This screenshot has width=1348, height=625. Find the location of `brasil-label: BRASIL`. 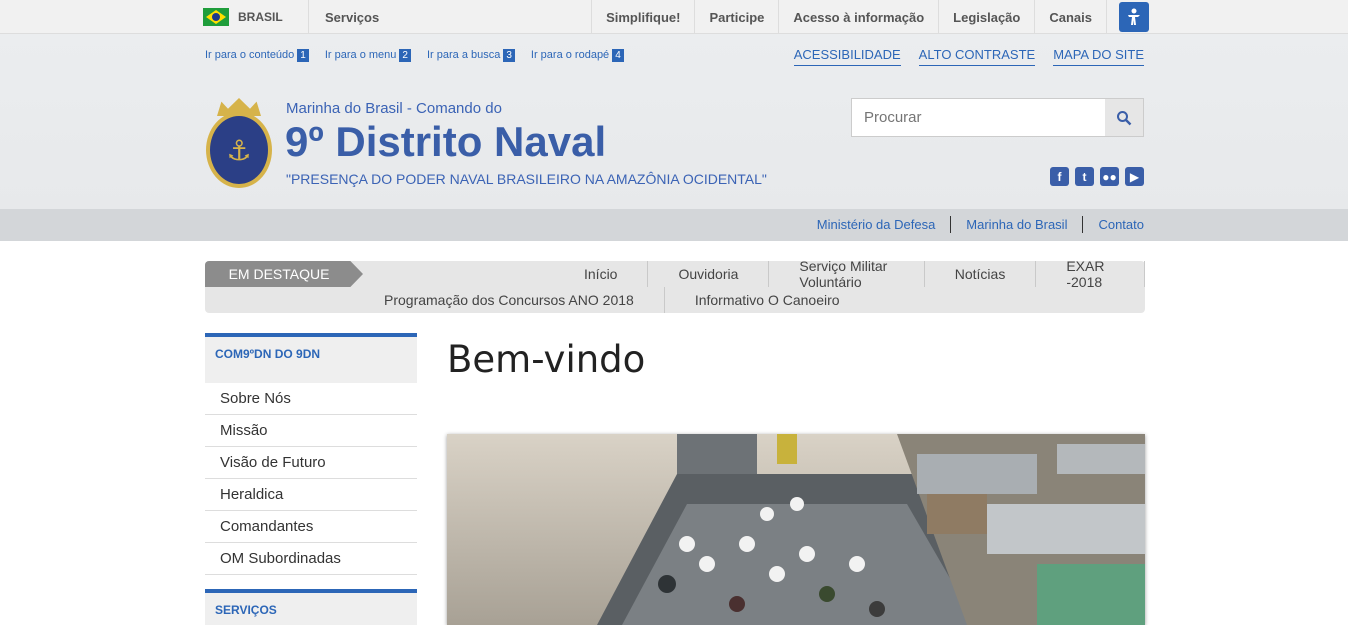

brasil-label: BRASIL is located at coordinates (260, 17).